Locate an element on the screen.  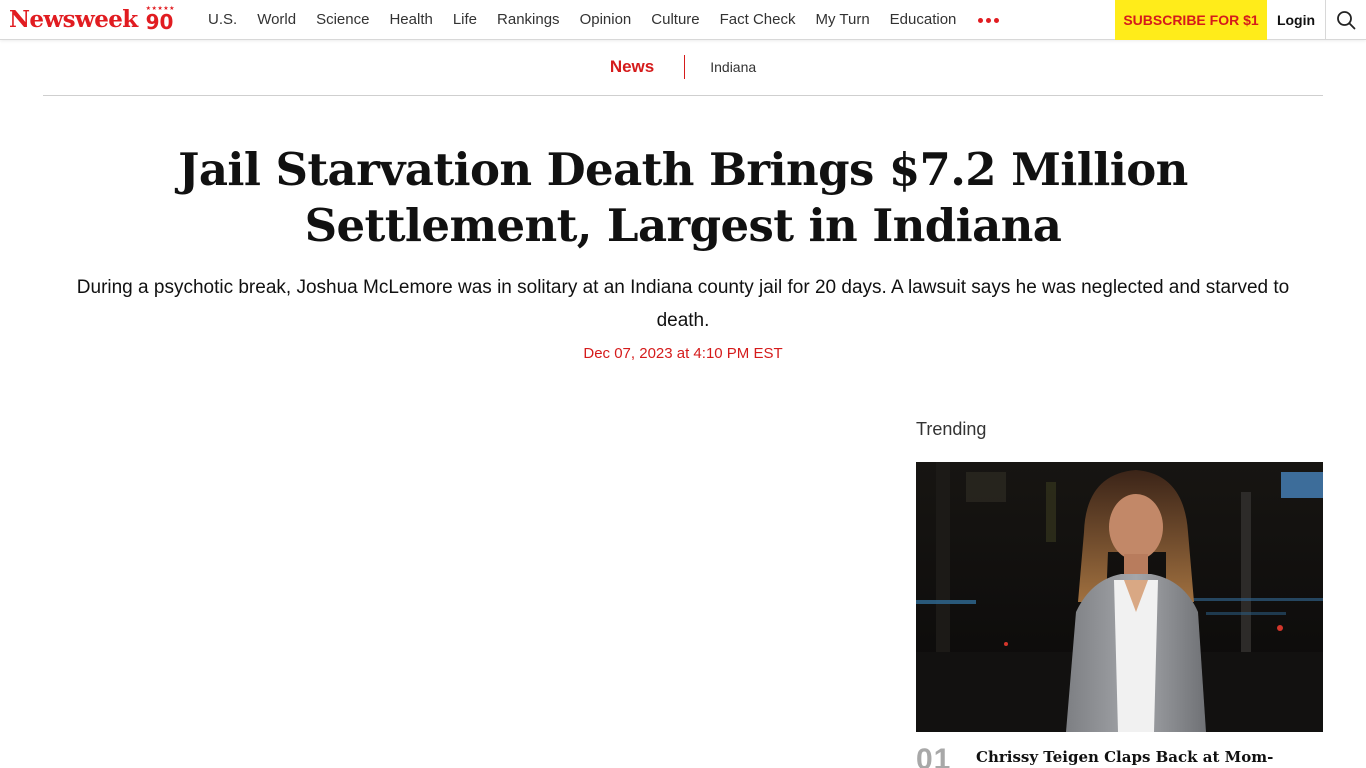
nav-link-us: U.S. is located at coordinates (222, 20).